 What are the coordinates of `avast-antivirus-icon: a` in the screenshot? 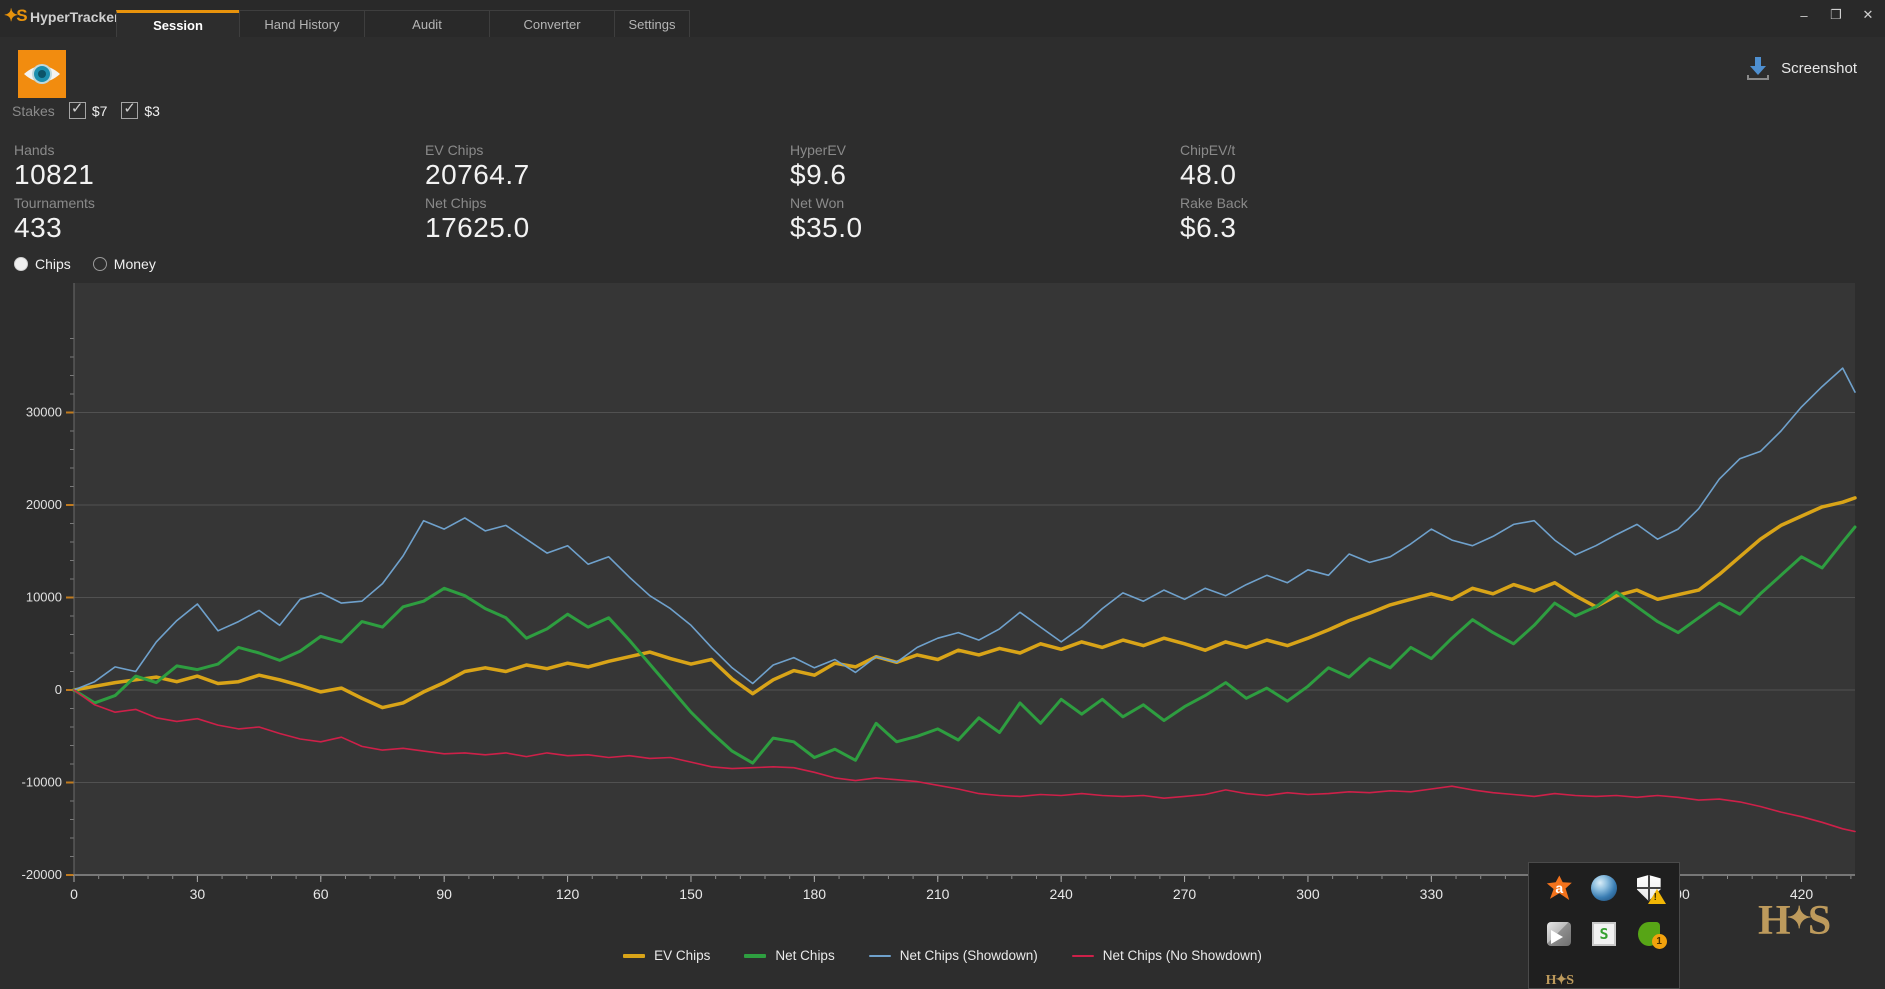 It's located at (1559, 887).